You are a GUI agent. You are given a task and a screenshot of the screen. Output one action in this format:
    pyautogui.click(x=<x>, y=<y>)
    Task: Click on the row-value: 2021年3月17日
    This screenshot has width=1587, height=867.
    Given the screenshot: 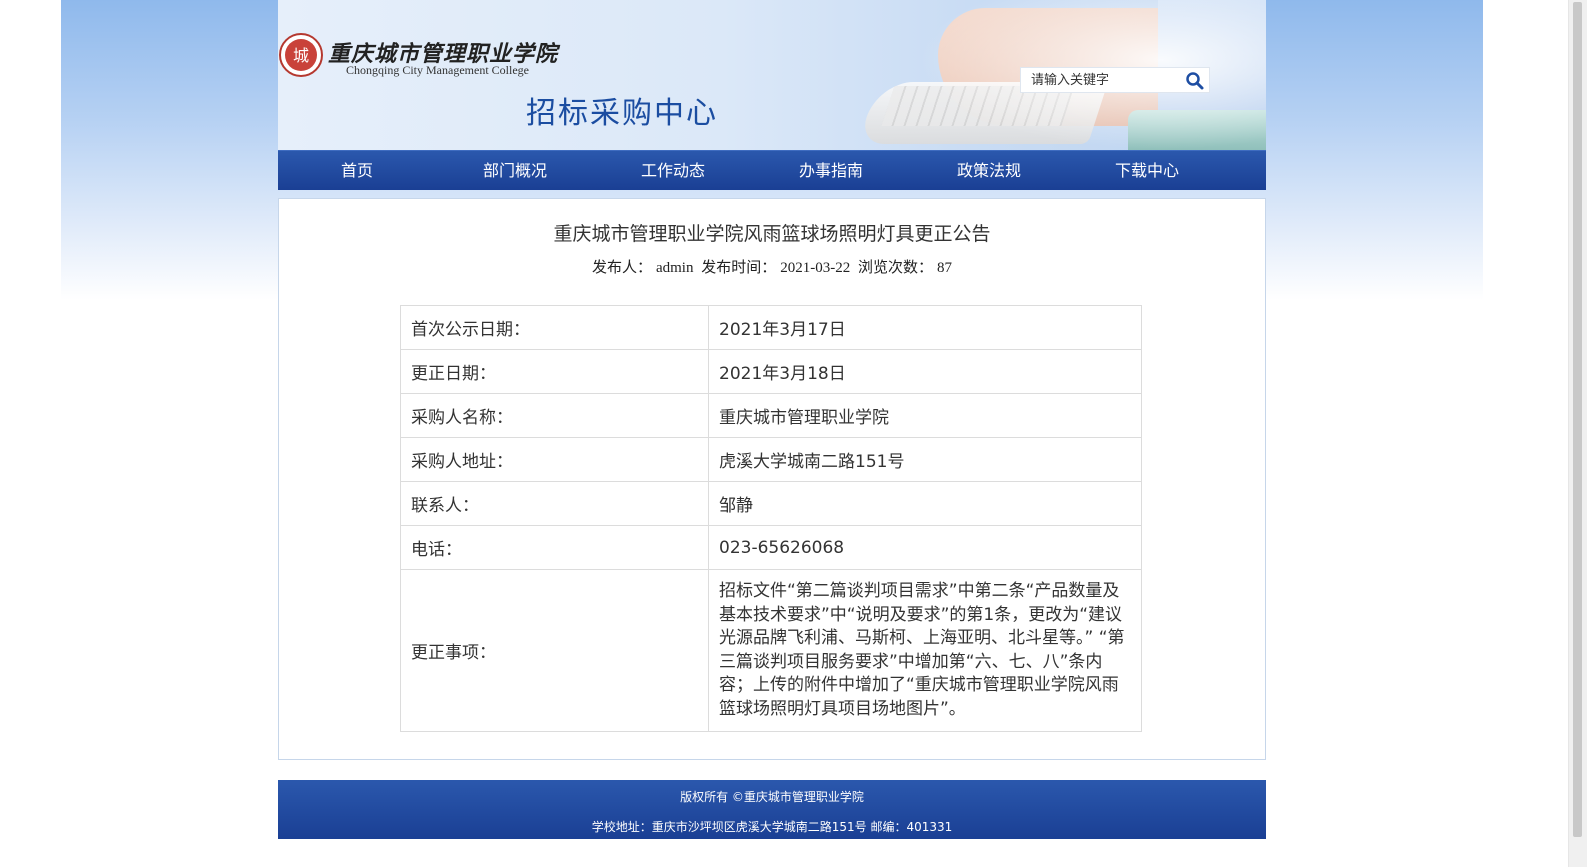 What is the action you would take?
    pyautogui.click(x=925, y=327)
    